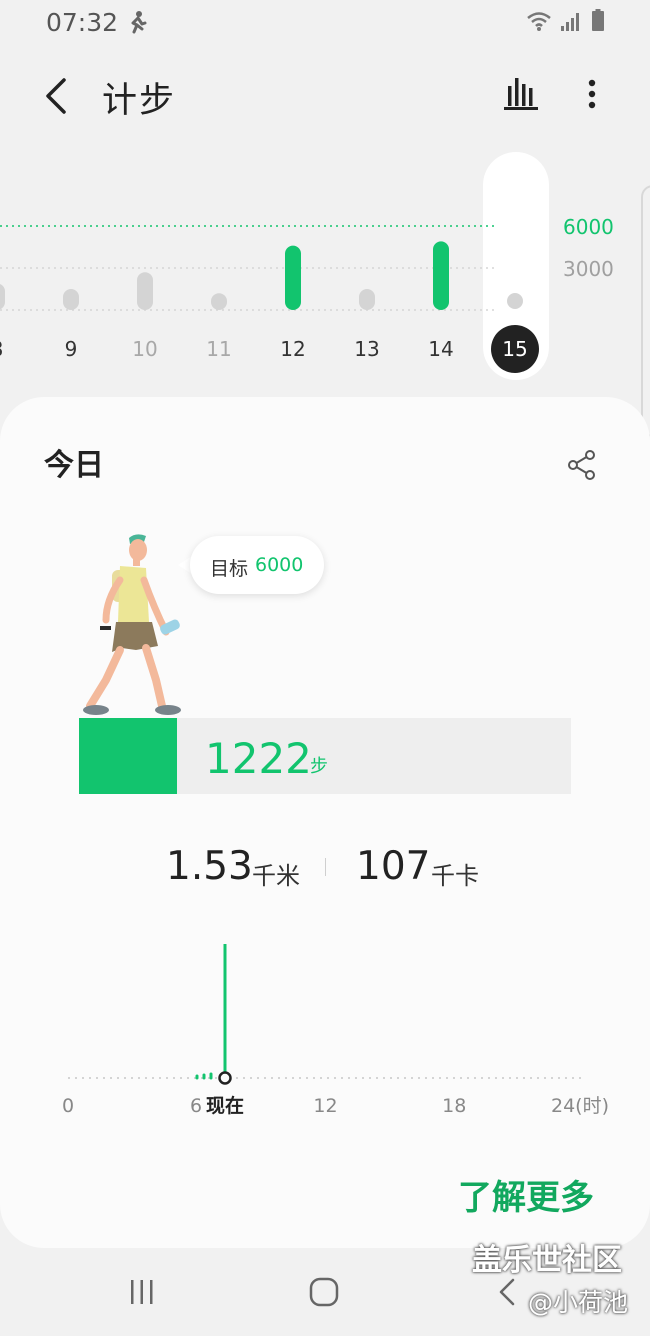 The width and height of the screenshot is (650, 1336). What do you see at coordinates (225, 1105) in the screenshot?
I see `now-label: 现在` at bounding box center [225, 1105].